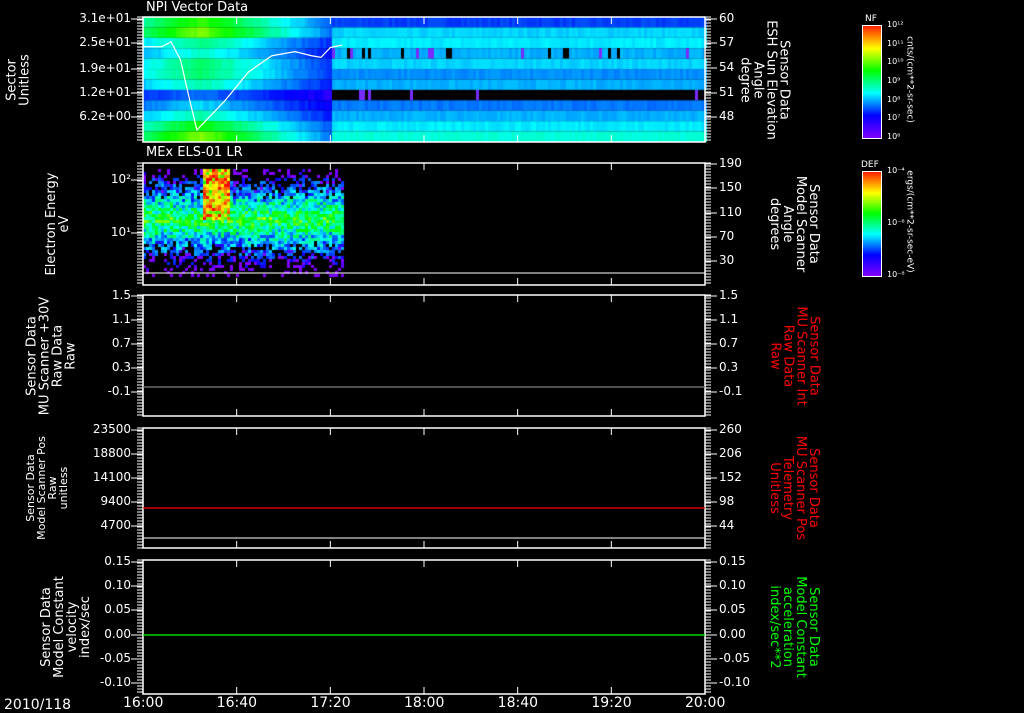  I want to click on colorbar-tick-label: 10¹², so click(895, 24).